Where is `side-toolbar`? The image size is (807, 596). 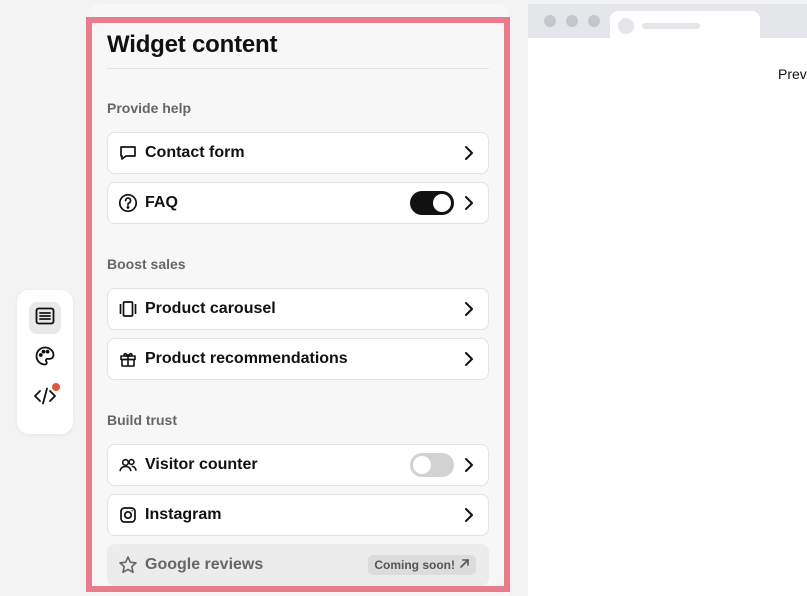 side-toolbar is located at coordinates (45, 362).